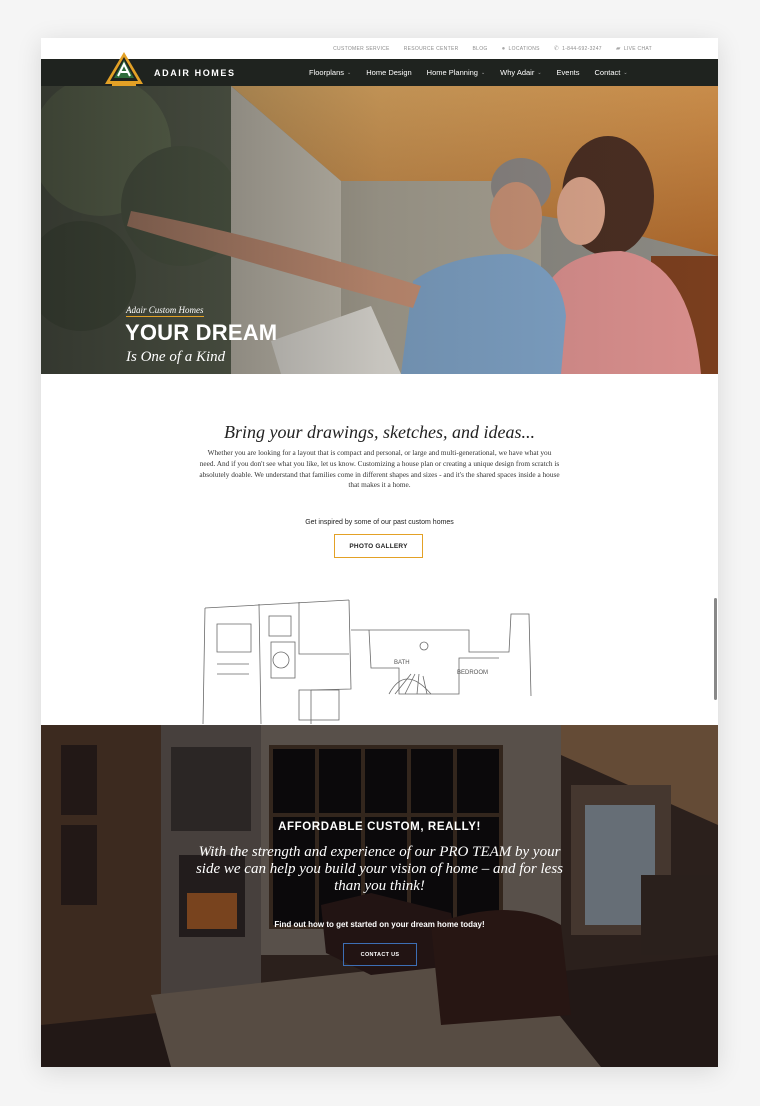 The image size is (760, 1106). What do you see at coordinates (165, 311) in the screenshot?
I see `hero-kicker: Adair Custom Homes` at bounding box center [165, 311].